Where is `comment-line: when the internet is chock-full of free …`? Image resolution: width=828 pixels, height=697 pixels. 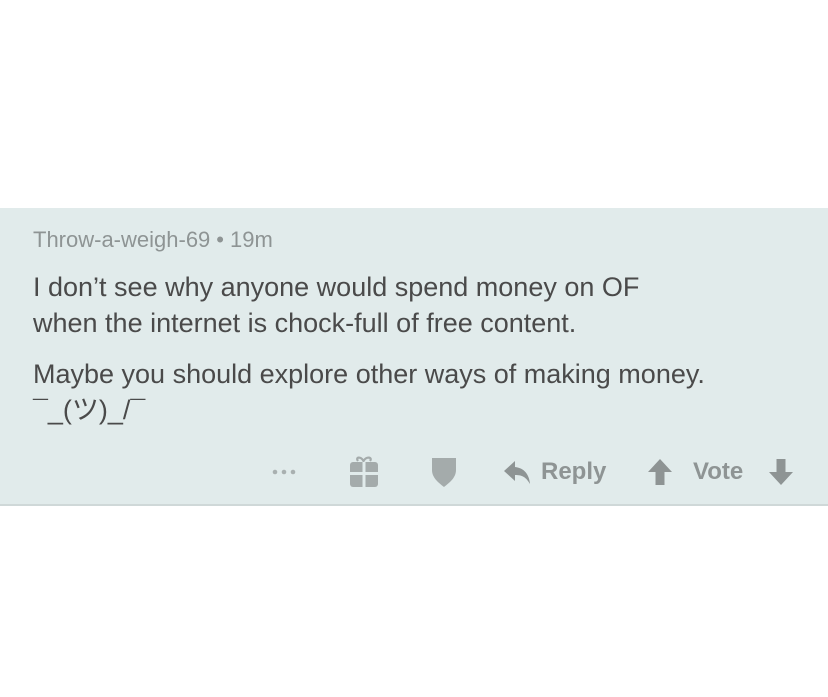 comment-line: when the internet is chock-full of free … is located at coordinates (305, 323).